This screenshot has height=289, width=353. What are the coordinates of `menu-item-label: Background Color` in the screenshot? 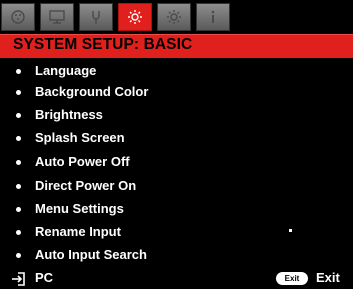 It's located at (92, 91).